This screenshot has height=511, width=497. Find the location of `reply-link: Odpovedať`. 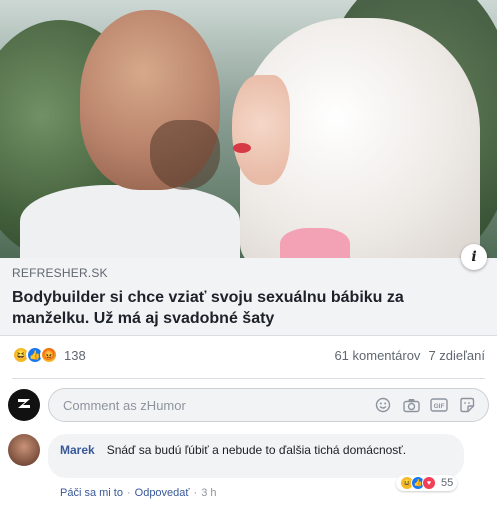

reply-link: Odpovedať is located at coordinates (162, 493).